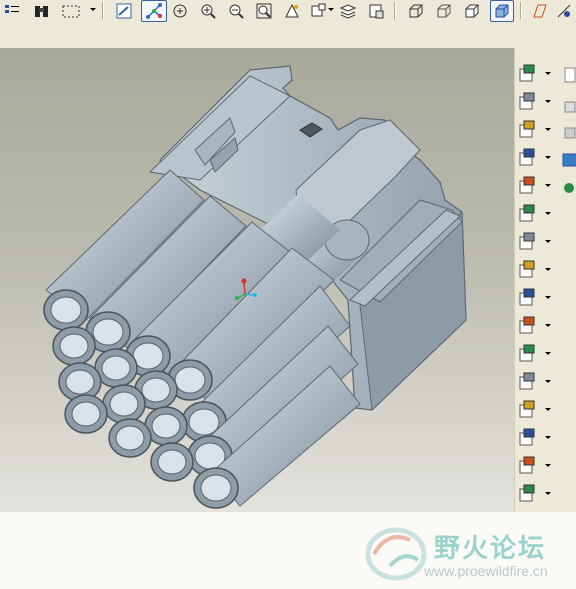 The height and width of the screenshot is (589, 576). Describe the element at coordinates (416, 10) in the screenshot. I see `wireframe-icon` at that location.